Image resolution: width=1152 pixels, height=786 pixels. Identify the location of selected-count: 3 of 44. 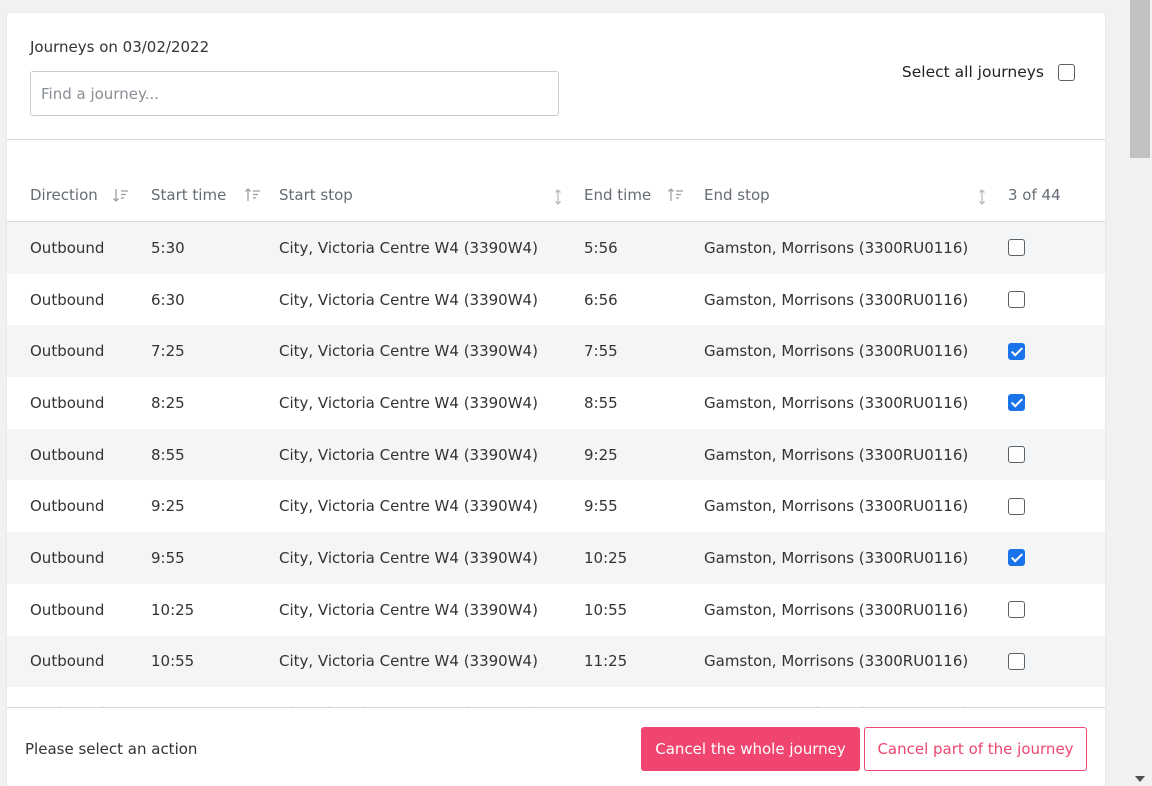
(1034, 195).